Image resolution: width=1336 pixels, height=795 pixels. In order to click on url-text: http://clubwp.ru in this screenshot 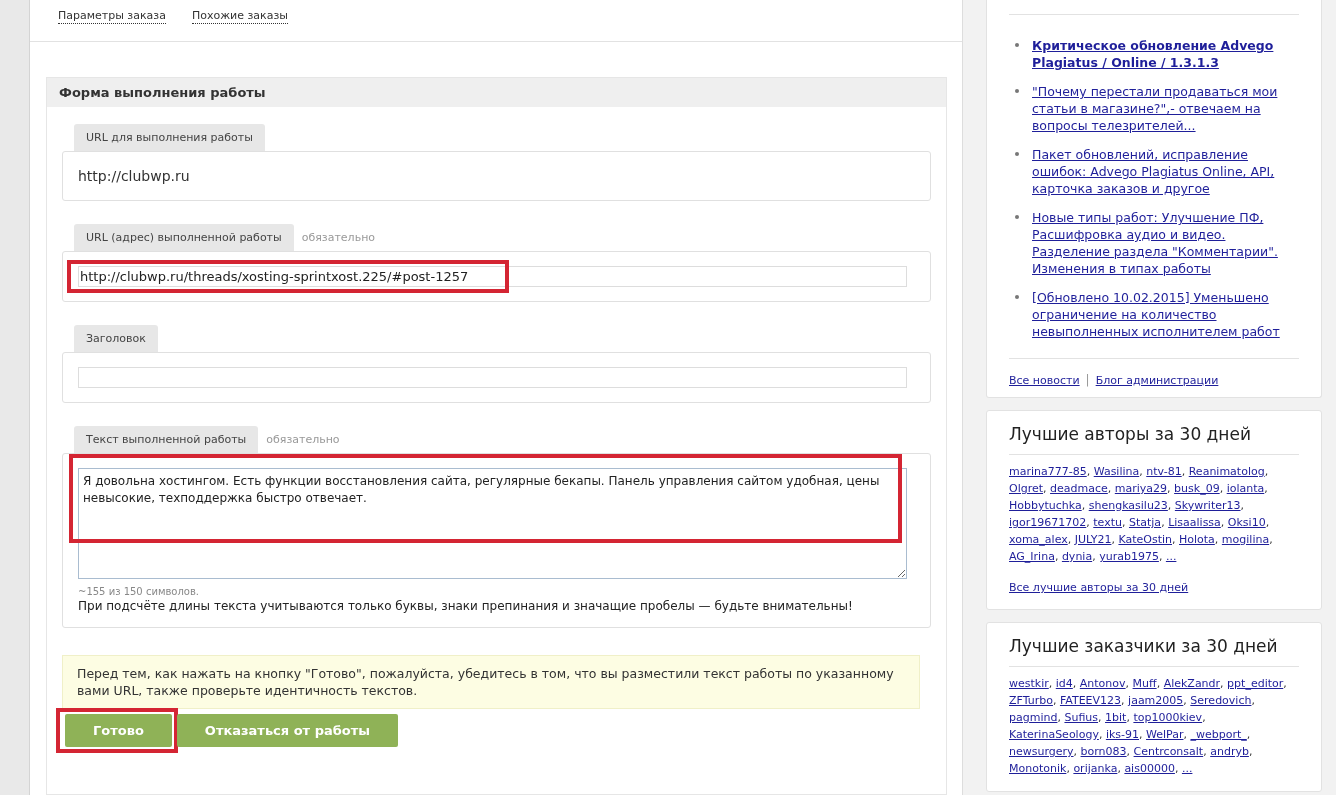, I will do `click(134, 176)`.